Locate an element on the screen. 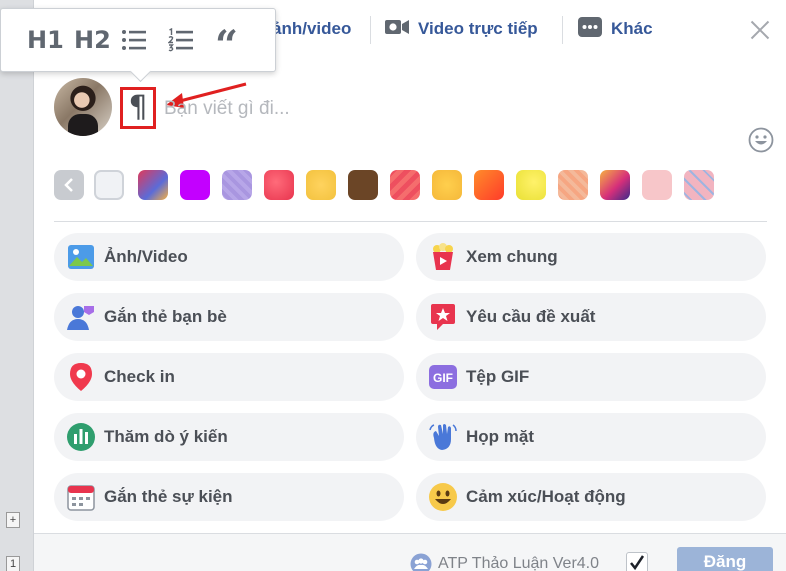 The height and width of the screenshot is (571, 786). background-page-strip: + 1 is located at coordinates (17, 285).